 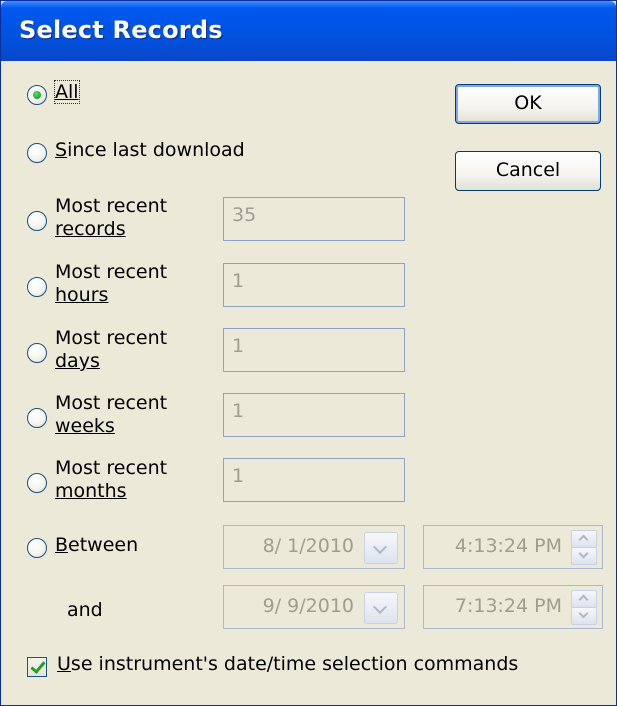 What do you see at coordinates (37, 548) in the screenshot?
I see `radio-between` at bounding box center [37, 548].